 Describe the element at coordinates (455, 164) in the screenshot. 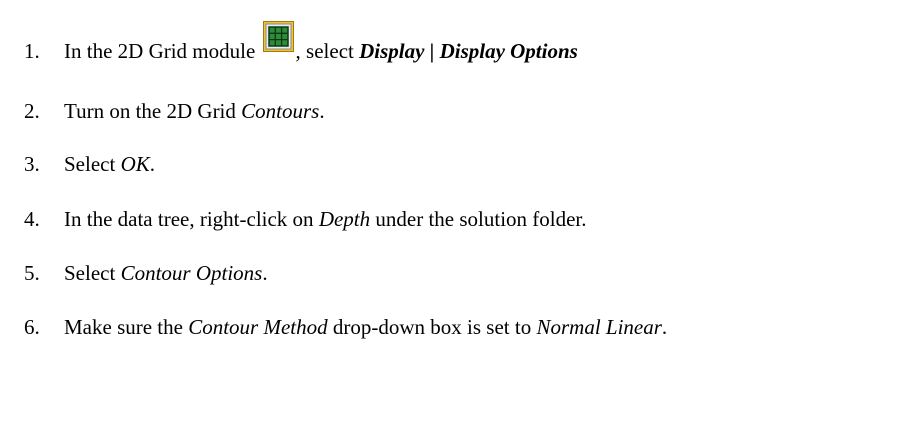

I see `step-3: 3. Select OK.` at that location.